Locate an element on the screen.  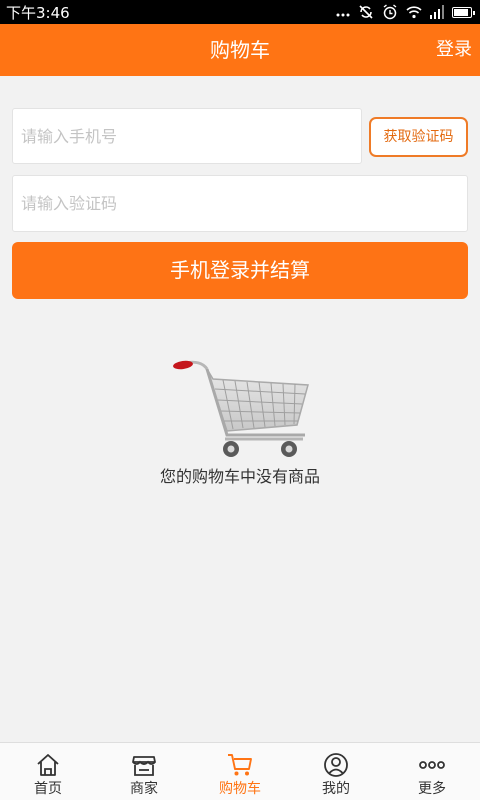
store-icon is located at coordinates (144, 766).